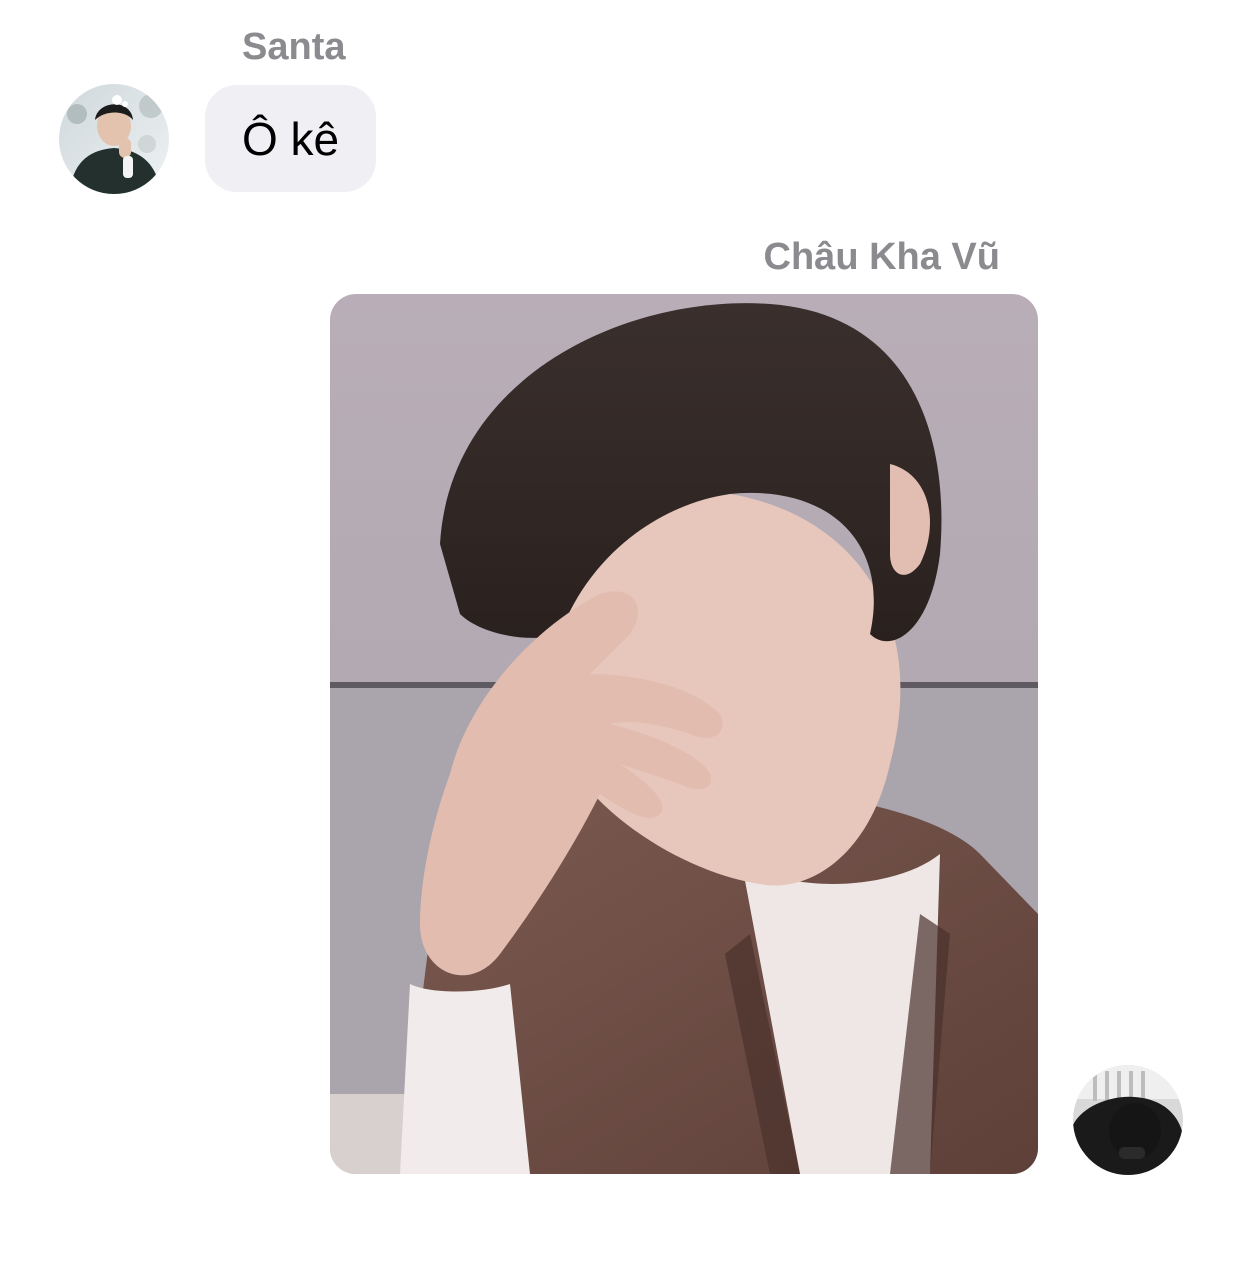 The width and height of the screenshot is (1242, 1269). I want to click on avatar-santa, so click(114, 139).